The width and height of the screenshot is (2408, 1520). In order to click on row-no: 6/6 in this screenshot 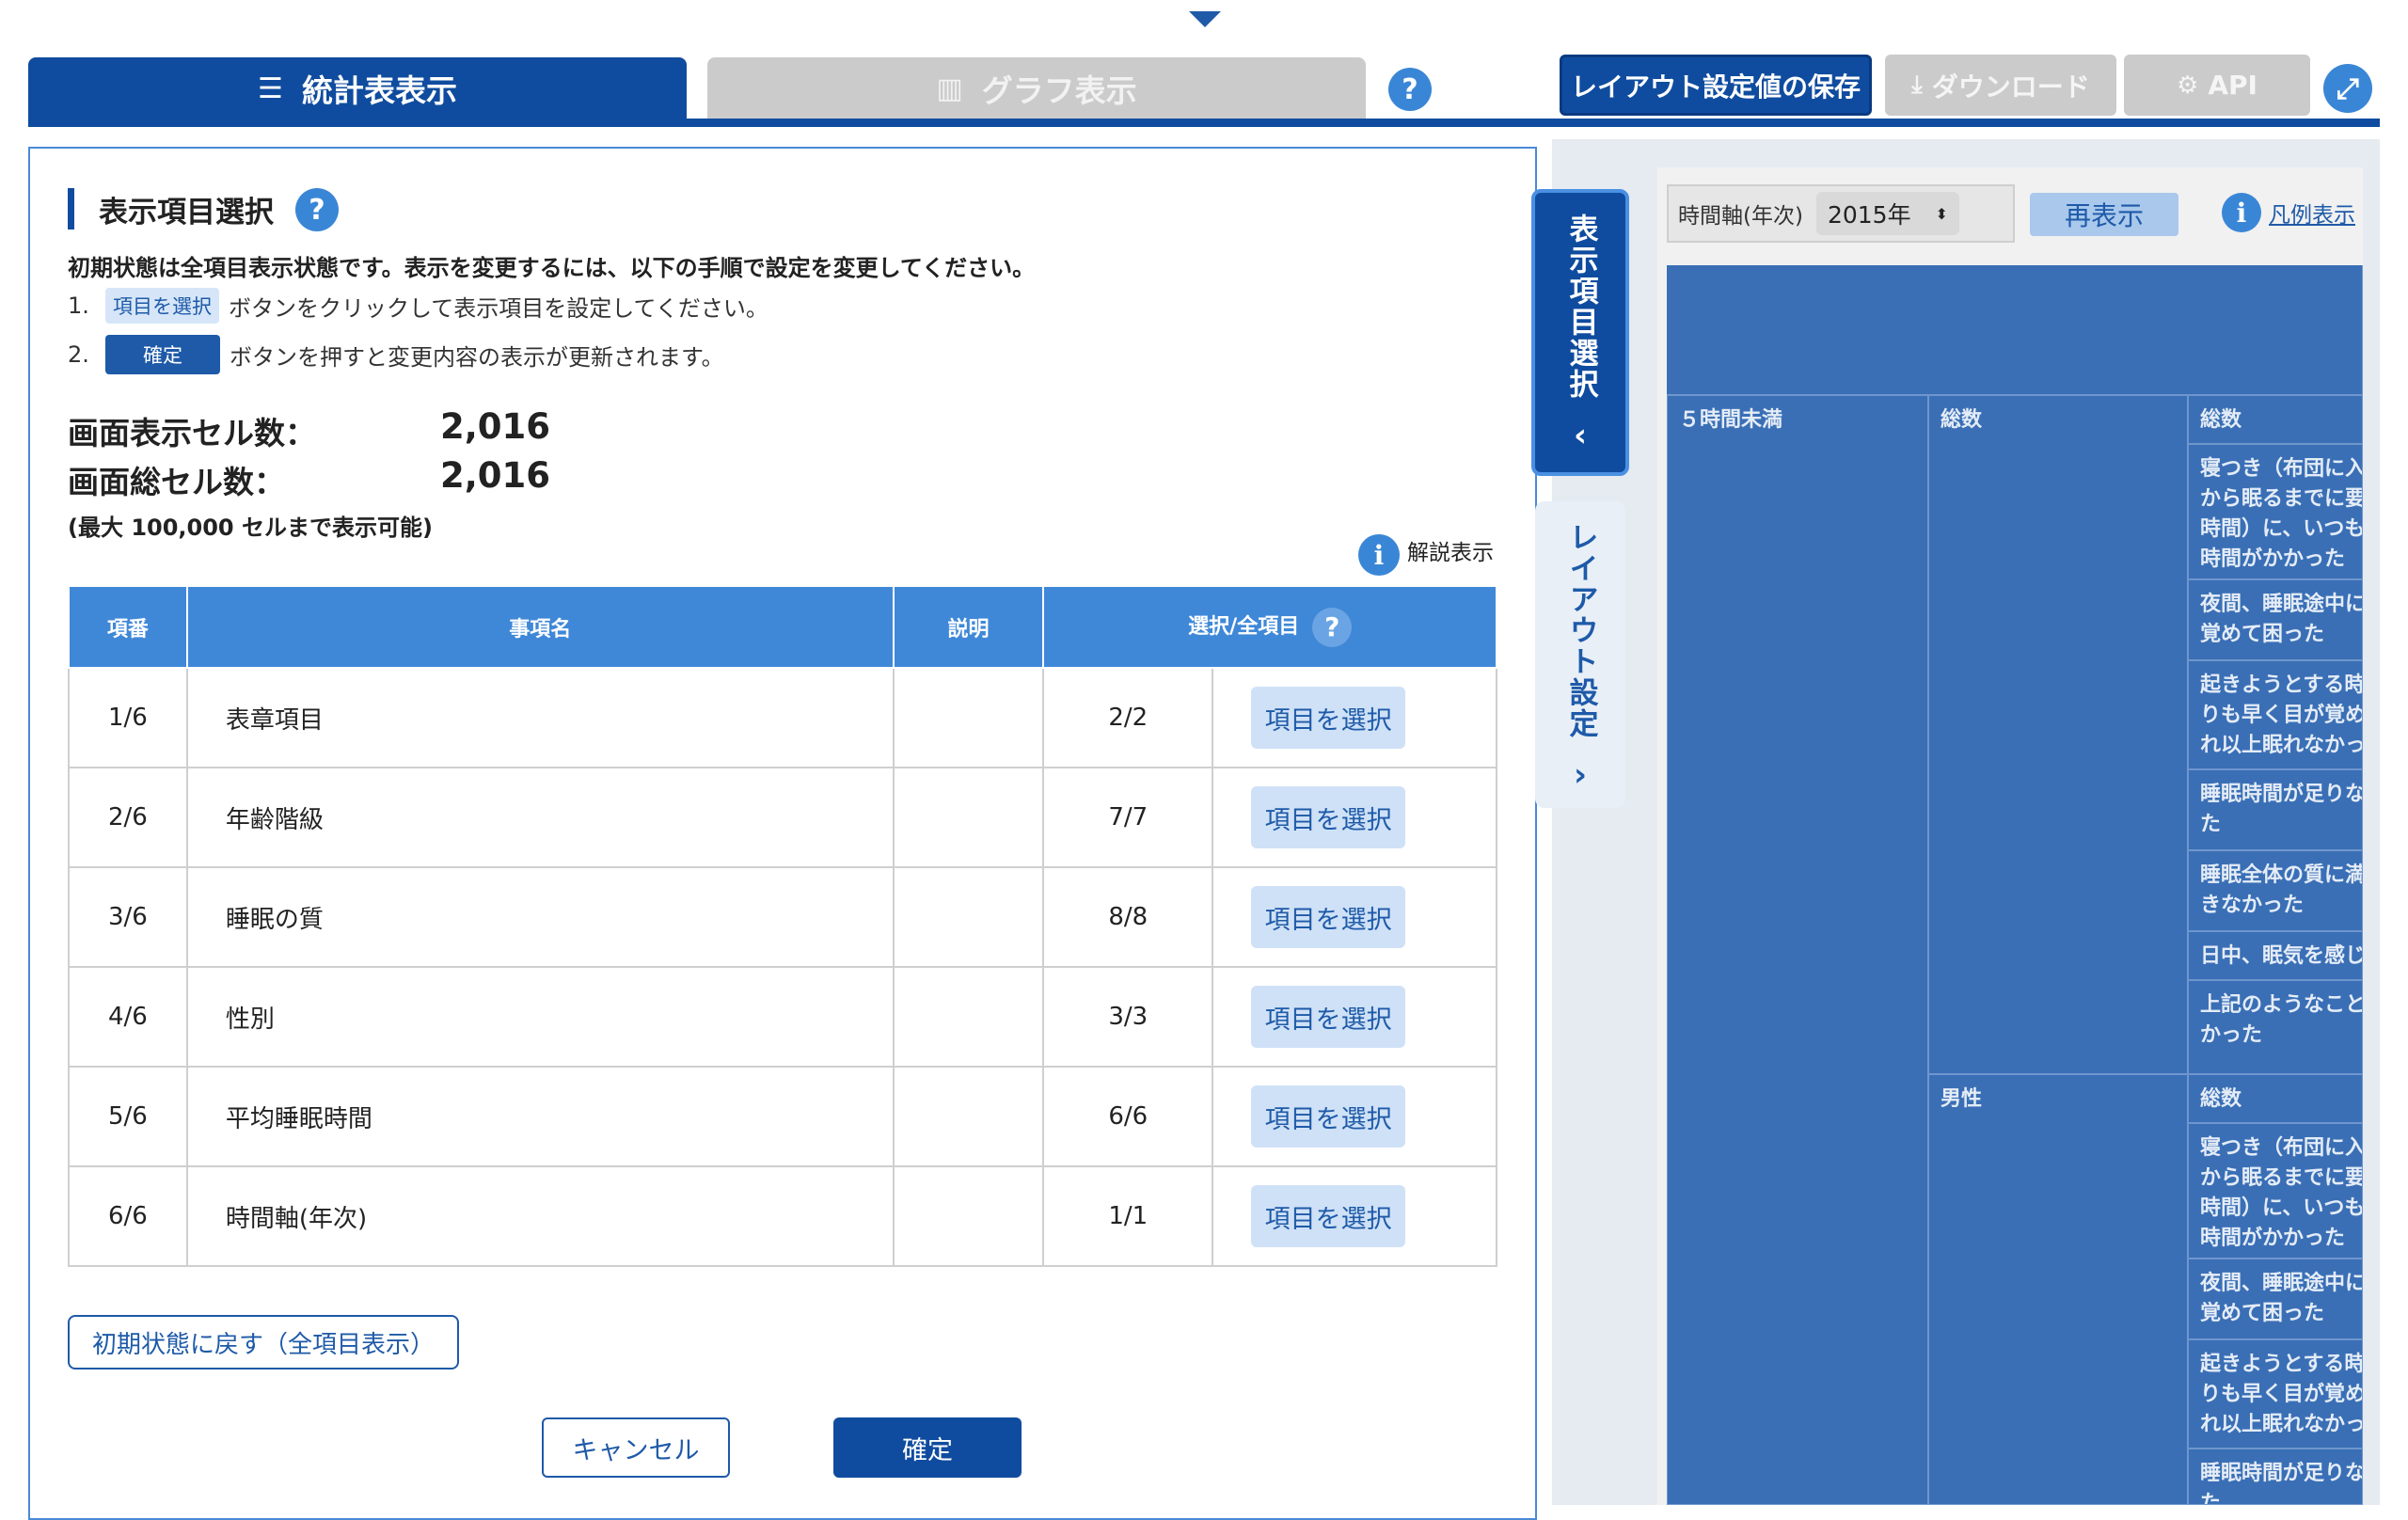, I will do `click(128, 1216)`.